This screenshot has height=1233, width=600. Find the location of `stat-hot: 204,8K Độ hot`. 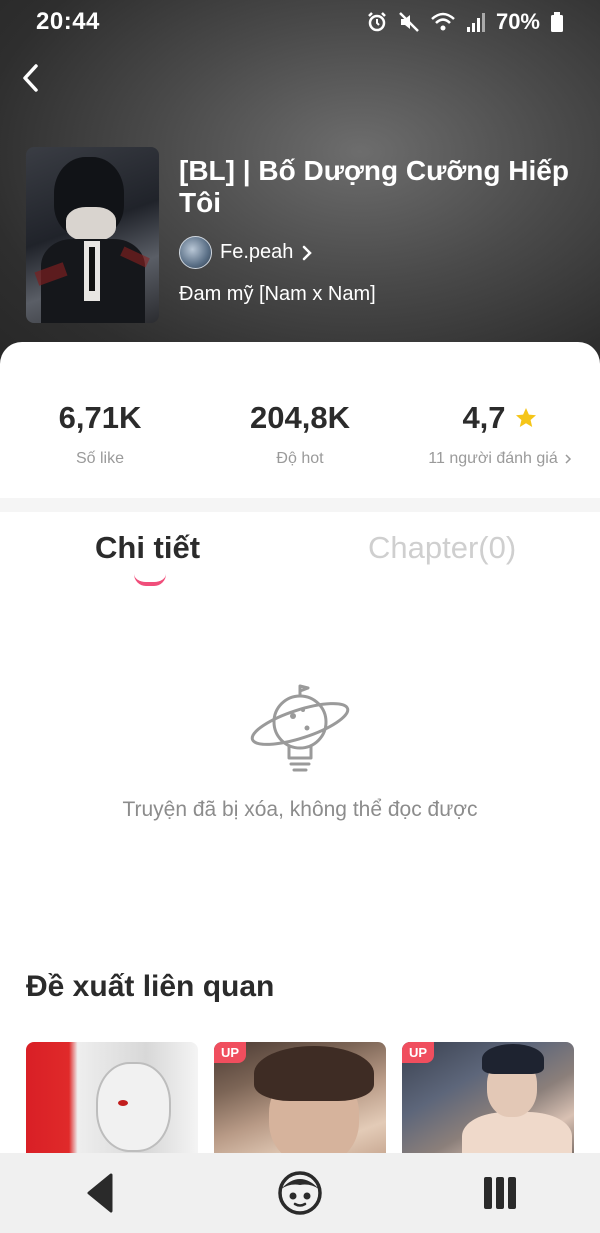

stat-hot: 204,8K Độ hot is located at coordinates (300, 434).